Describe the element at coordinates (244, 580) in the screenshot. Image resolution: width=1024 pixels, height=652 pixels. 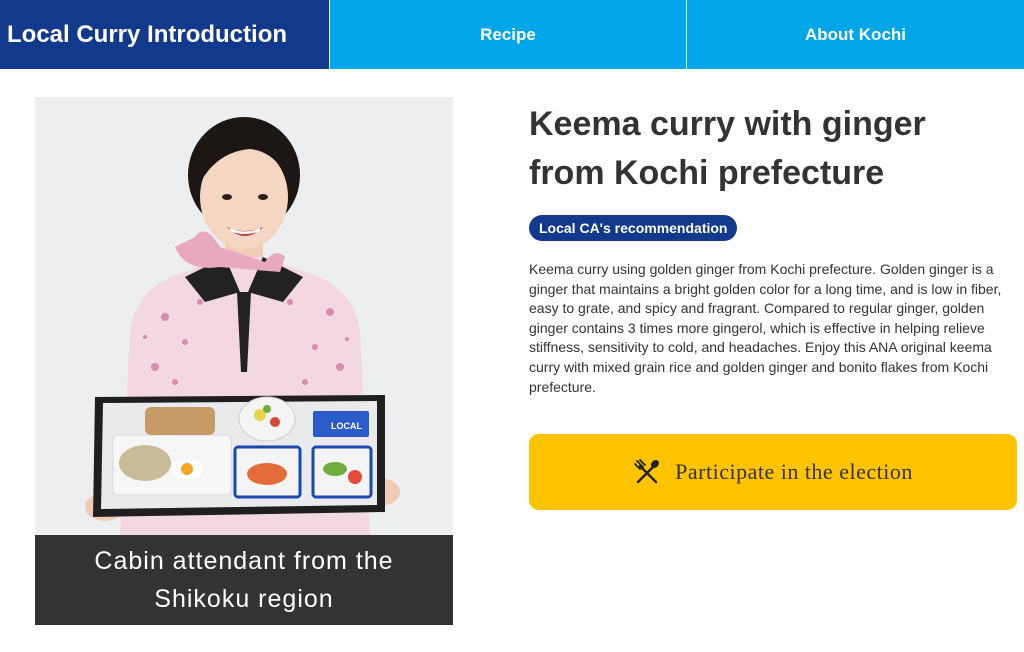
I see `photo-caption: Cabin attendant from the Shikoku region` at that location.